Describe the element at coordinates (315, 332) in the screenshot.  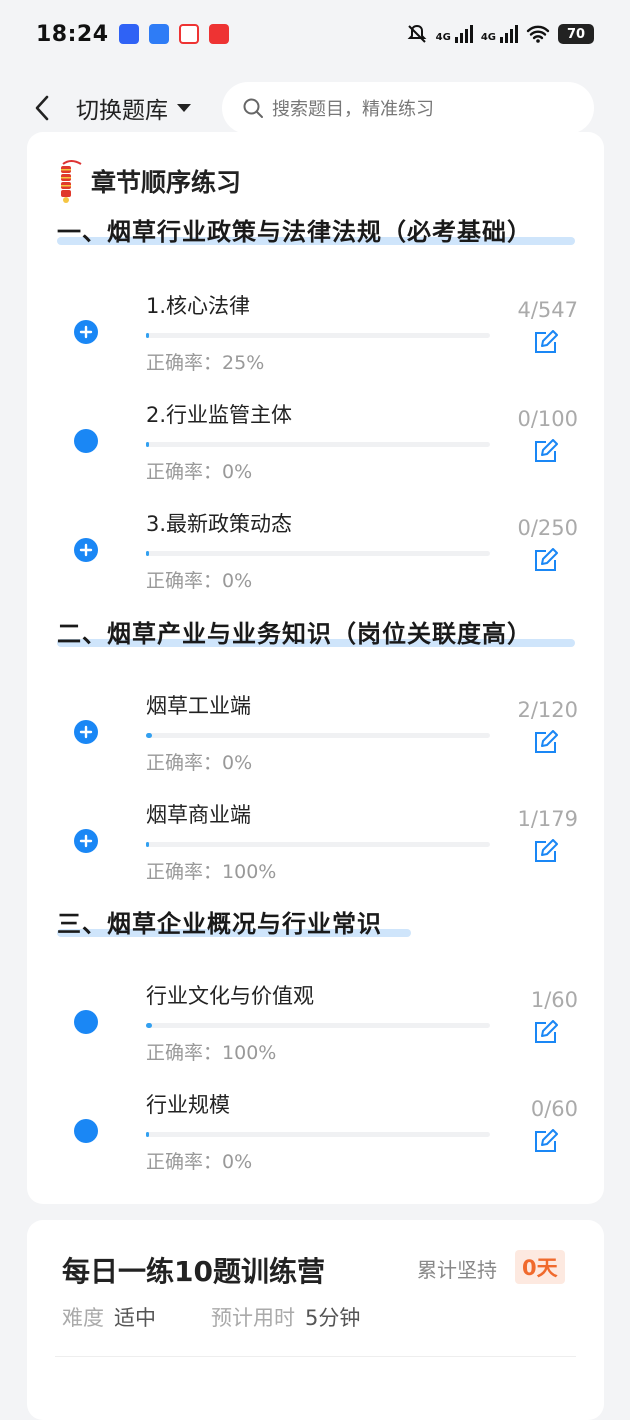
I see `list-item: 1.核心法律 正确率：25% 4/547` at that location.